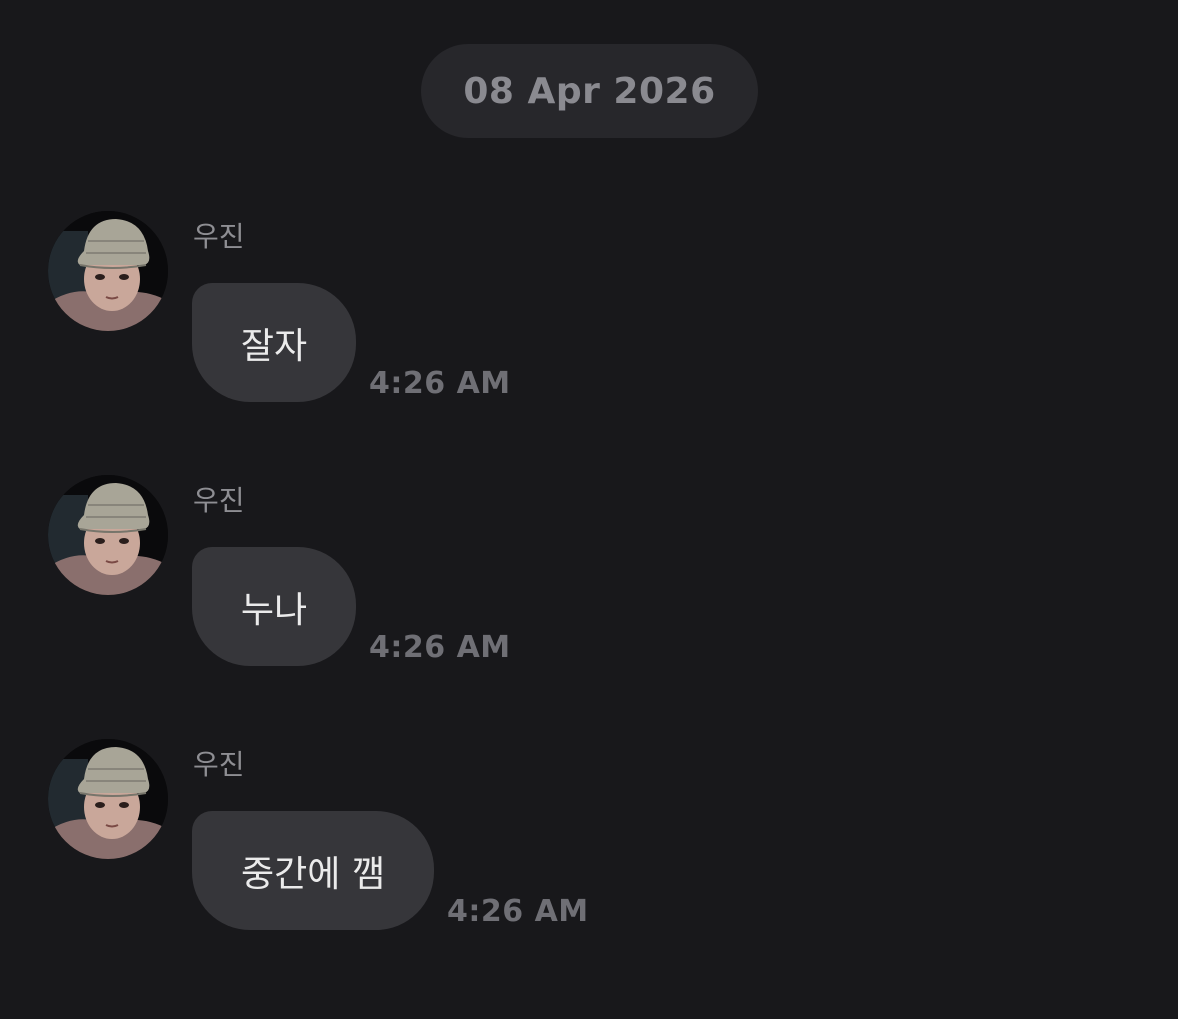  Describe the element at coordinates (313, 870) in the screenshot. I see `message-bubble: 중간에 깸` at that location.